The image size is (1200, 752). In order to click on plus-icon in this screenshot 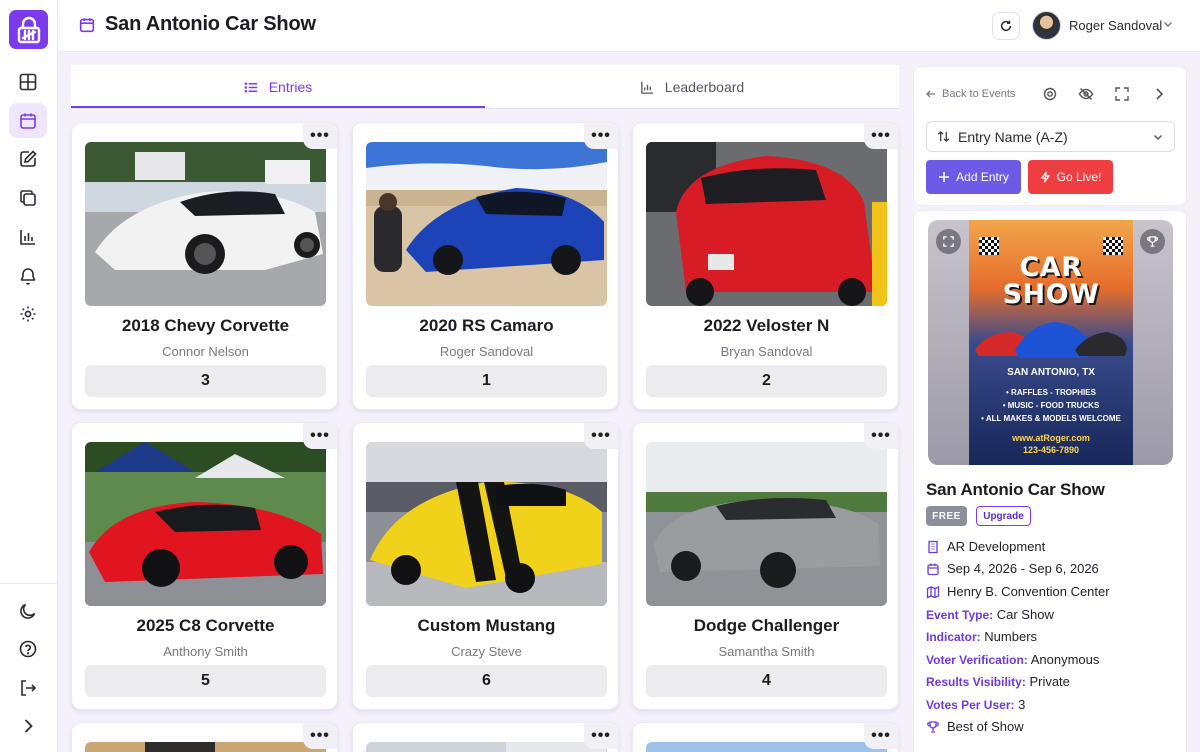, I will do `click(944, 177)`.